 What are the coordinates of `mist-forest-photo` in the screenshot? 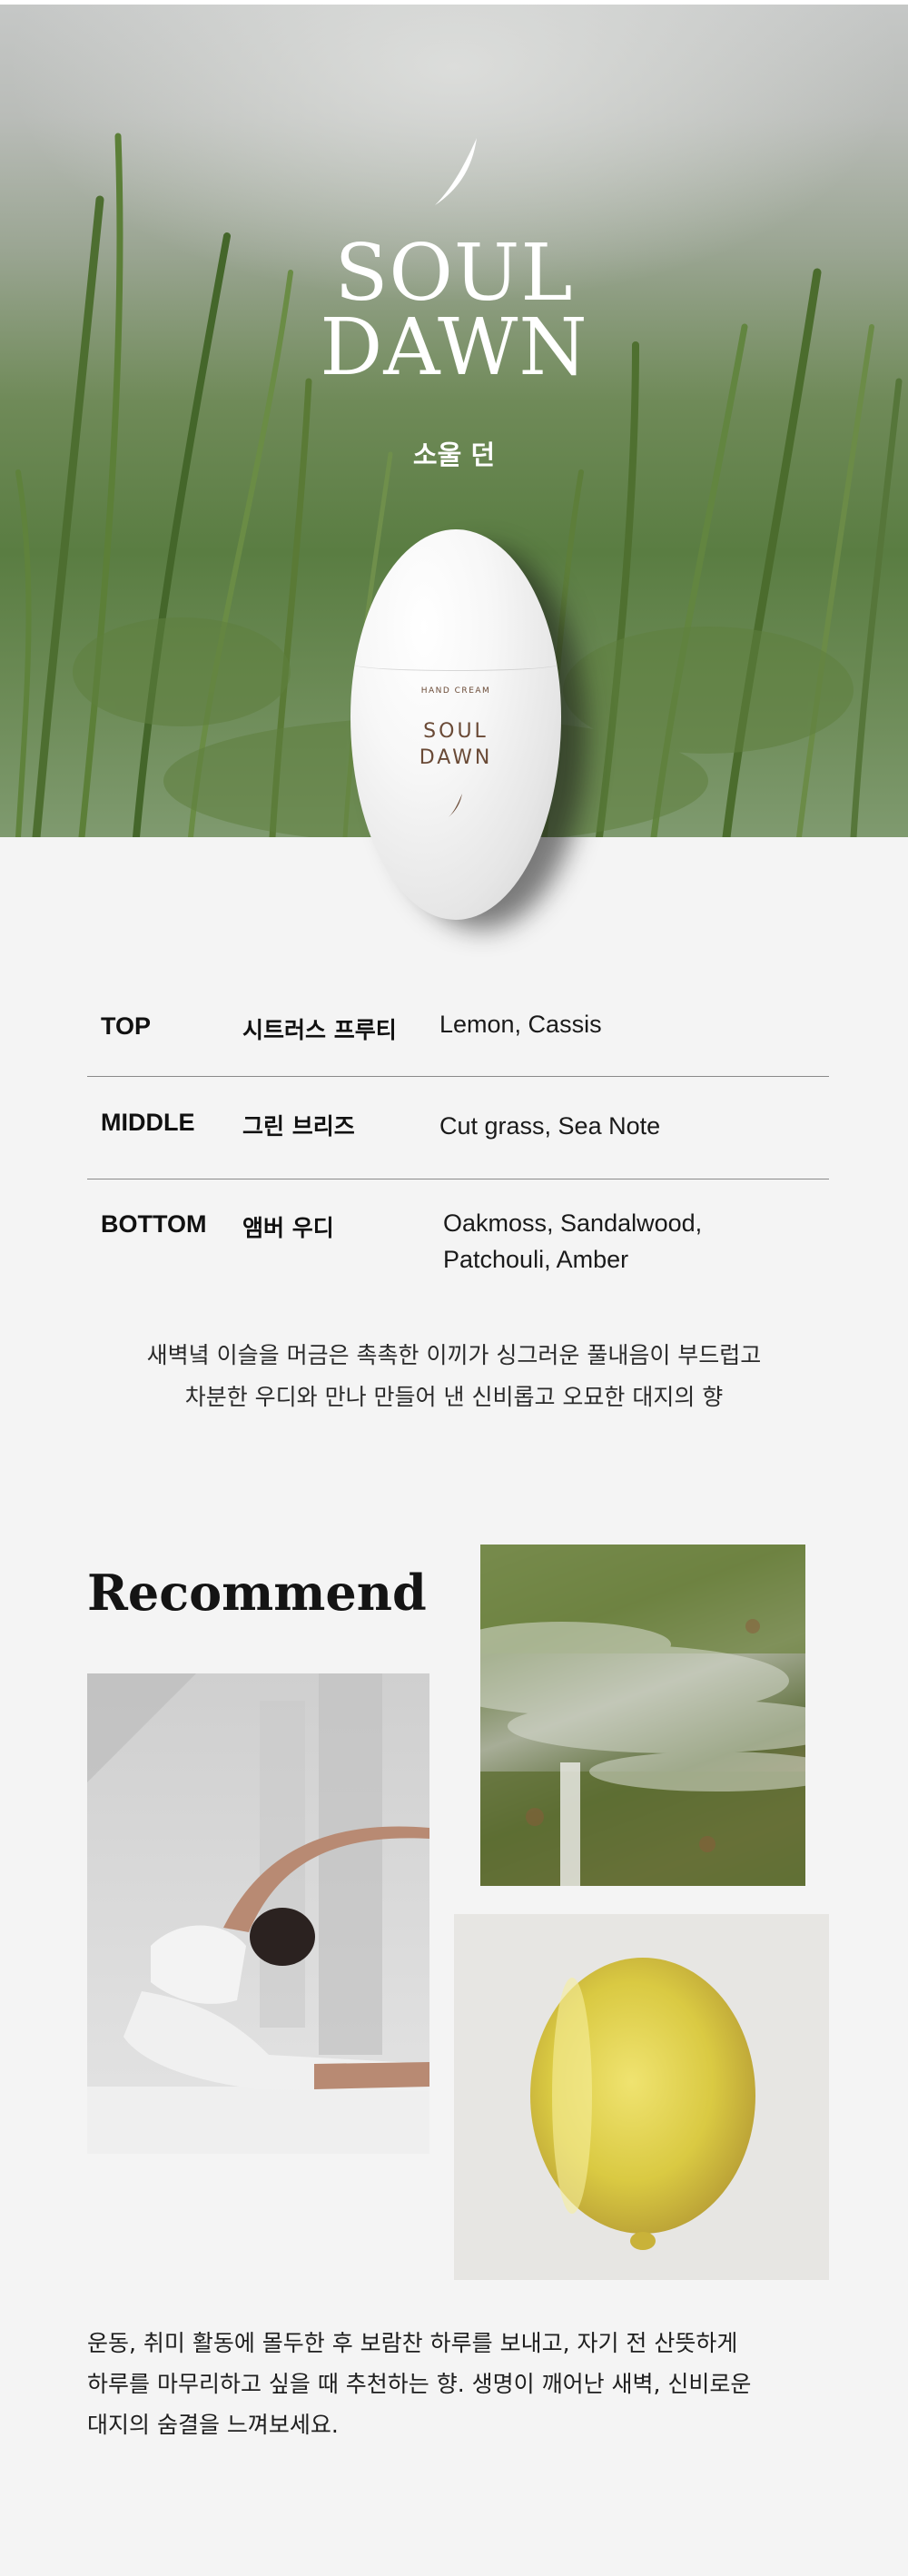 It's located at (642, 1715).